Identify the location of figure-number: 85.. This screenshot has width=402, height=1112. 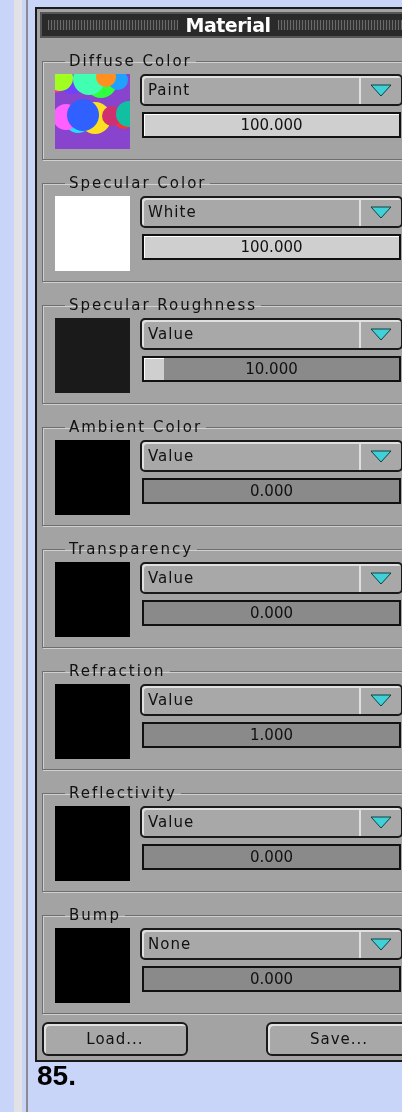
(57, 1076).